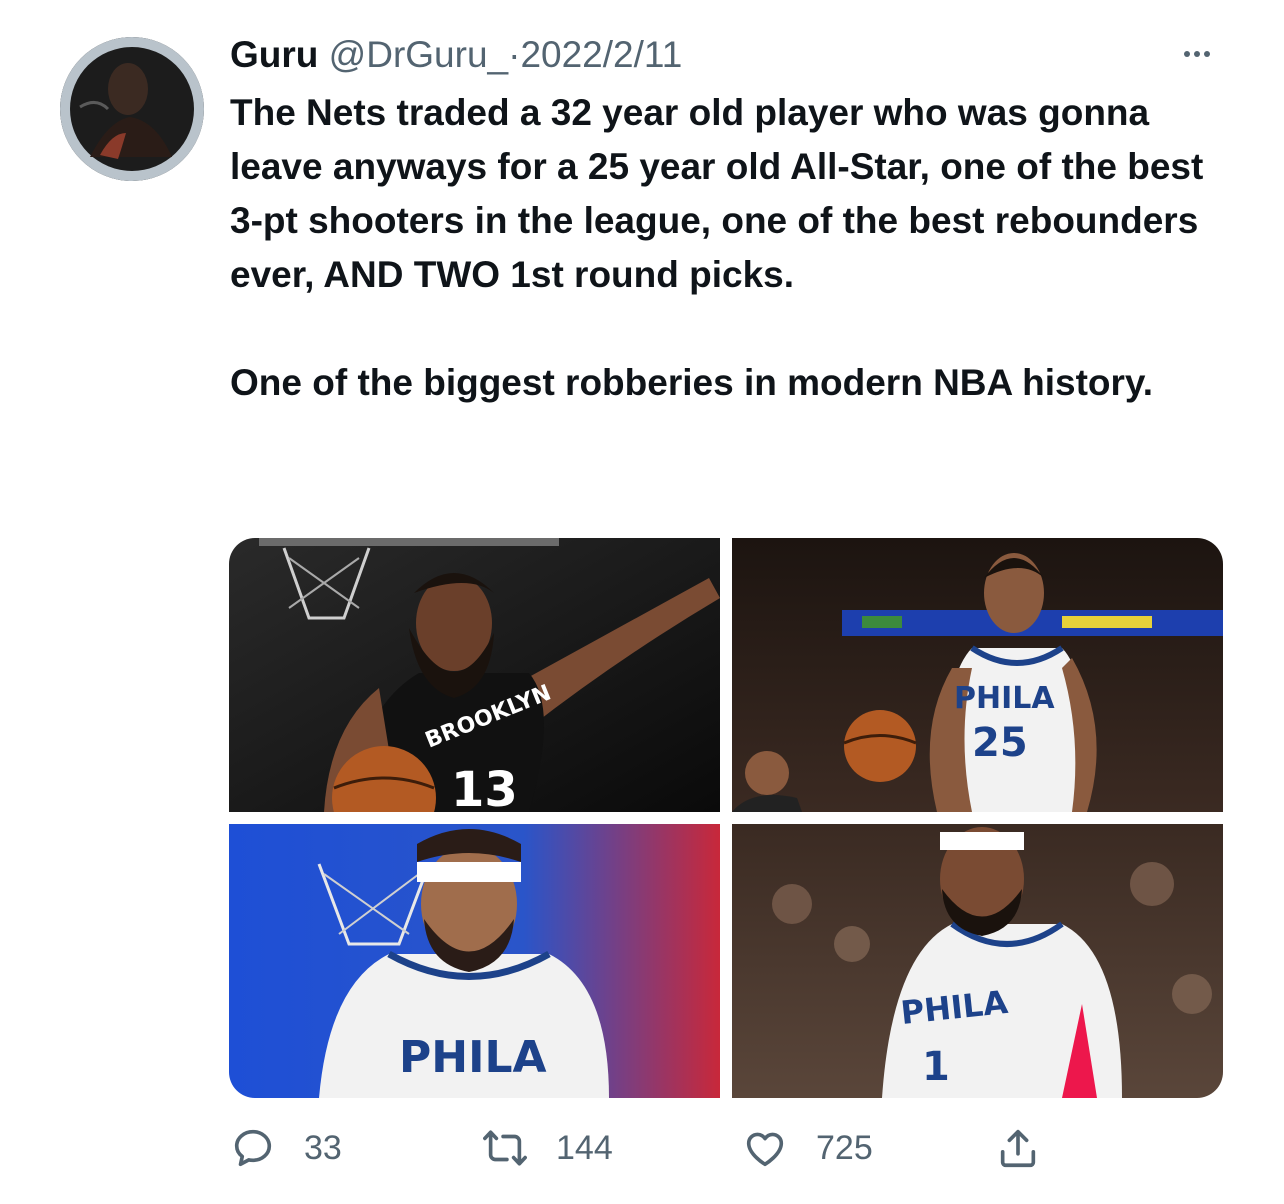  Describe the element at coordinates (807, 1148) in the screenshot. I see `like-button: 725` at that location.